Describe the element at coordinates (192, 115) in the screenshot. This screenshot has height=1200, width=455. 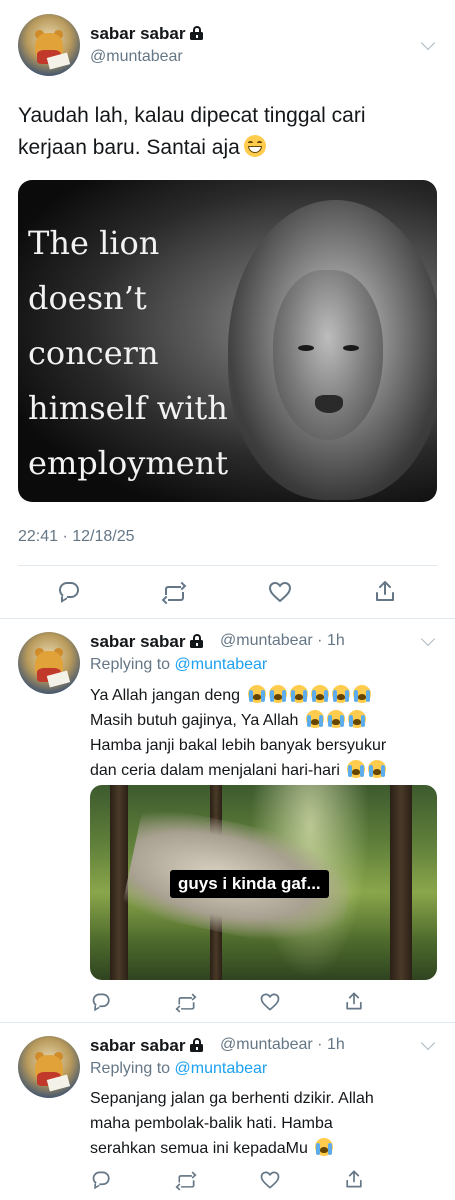
I see `tweet-text-line: Yaudah lah, kalau dipecat tinggal cari` at that location.